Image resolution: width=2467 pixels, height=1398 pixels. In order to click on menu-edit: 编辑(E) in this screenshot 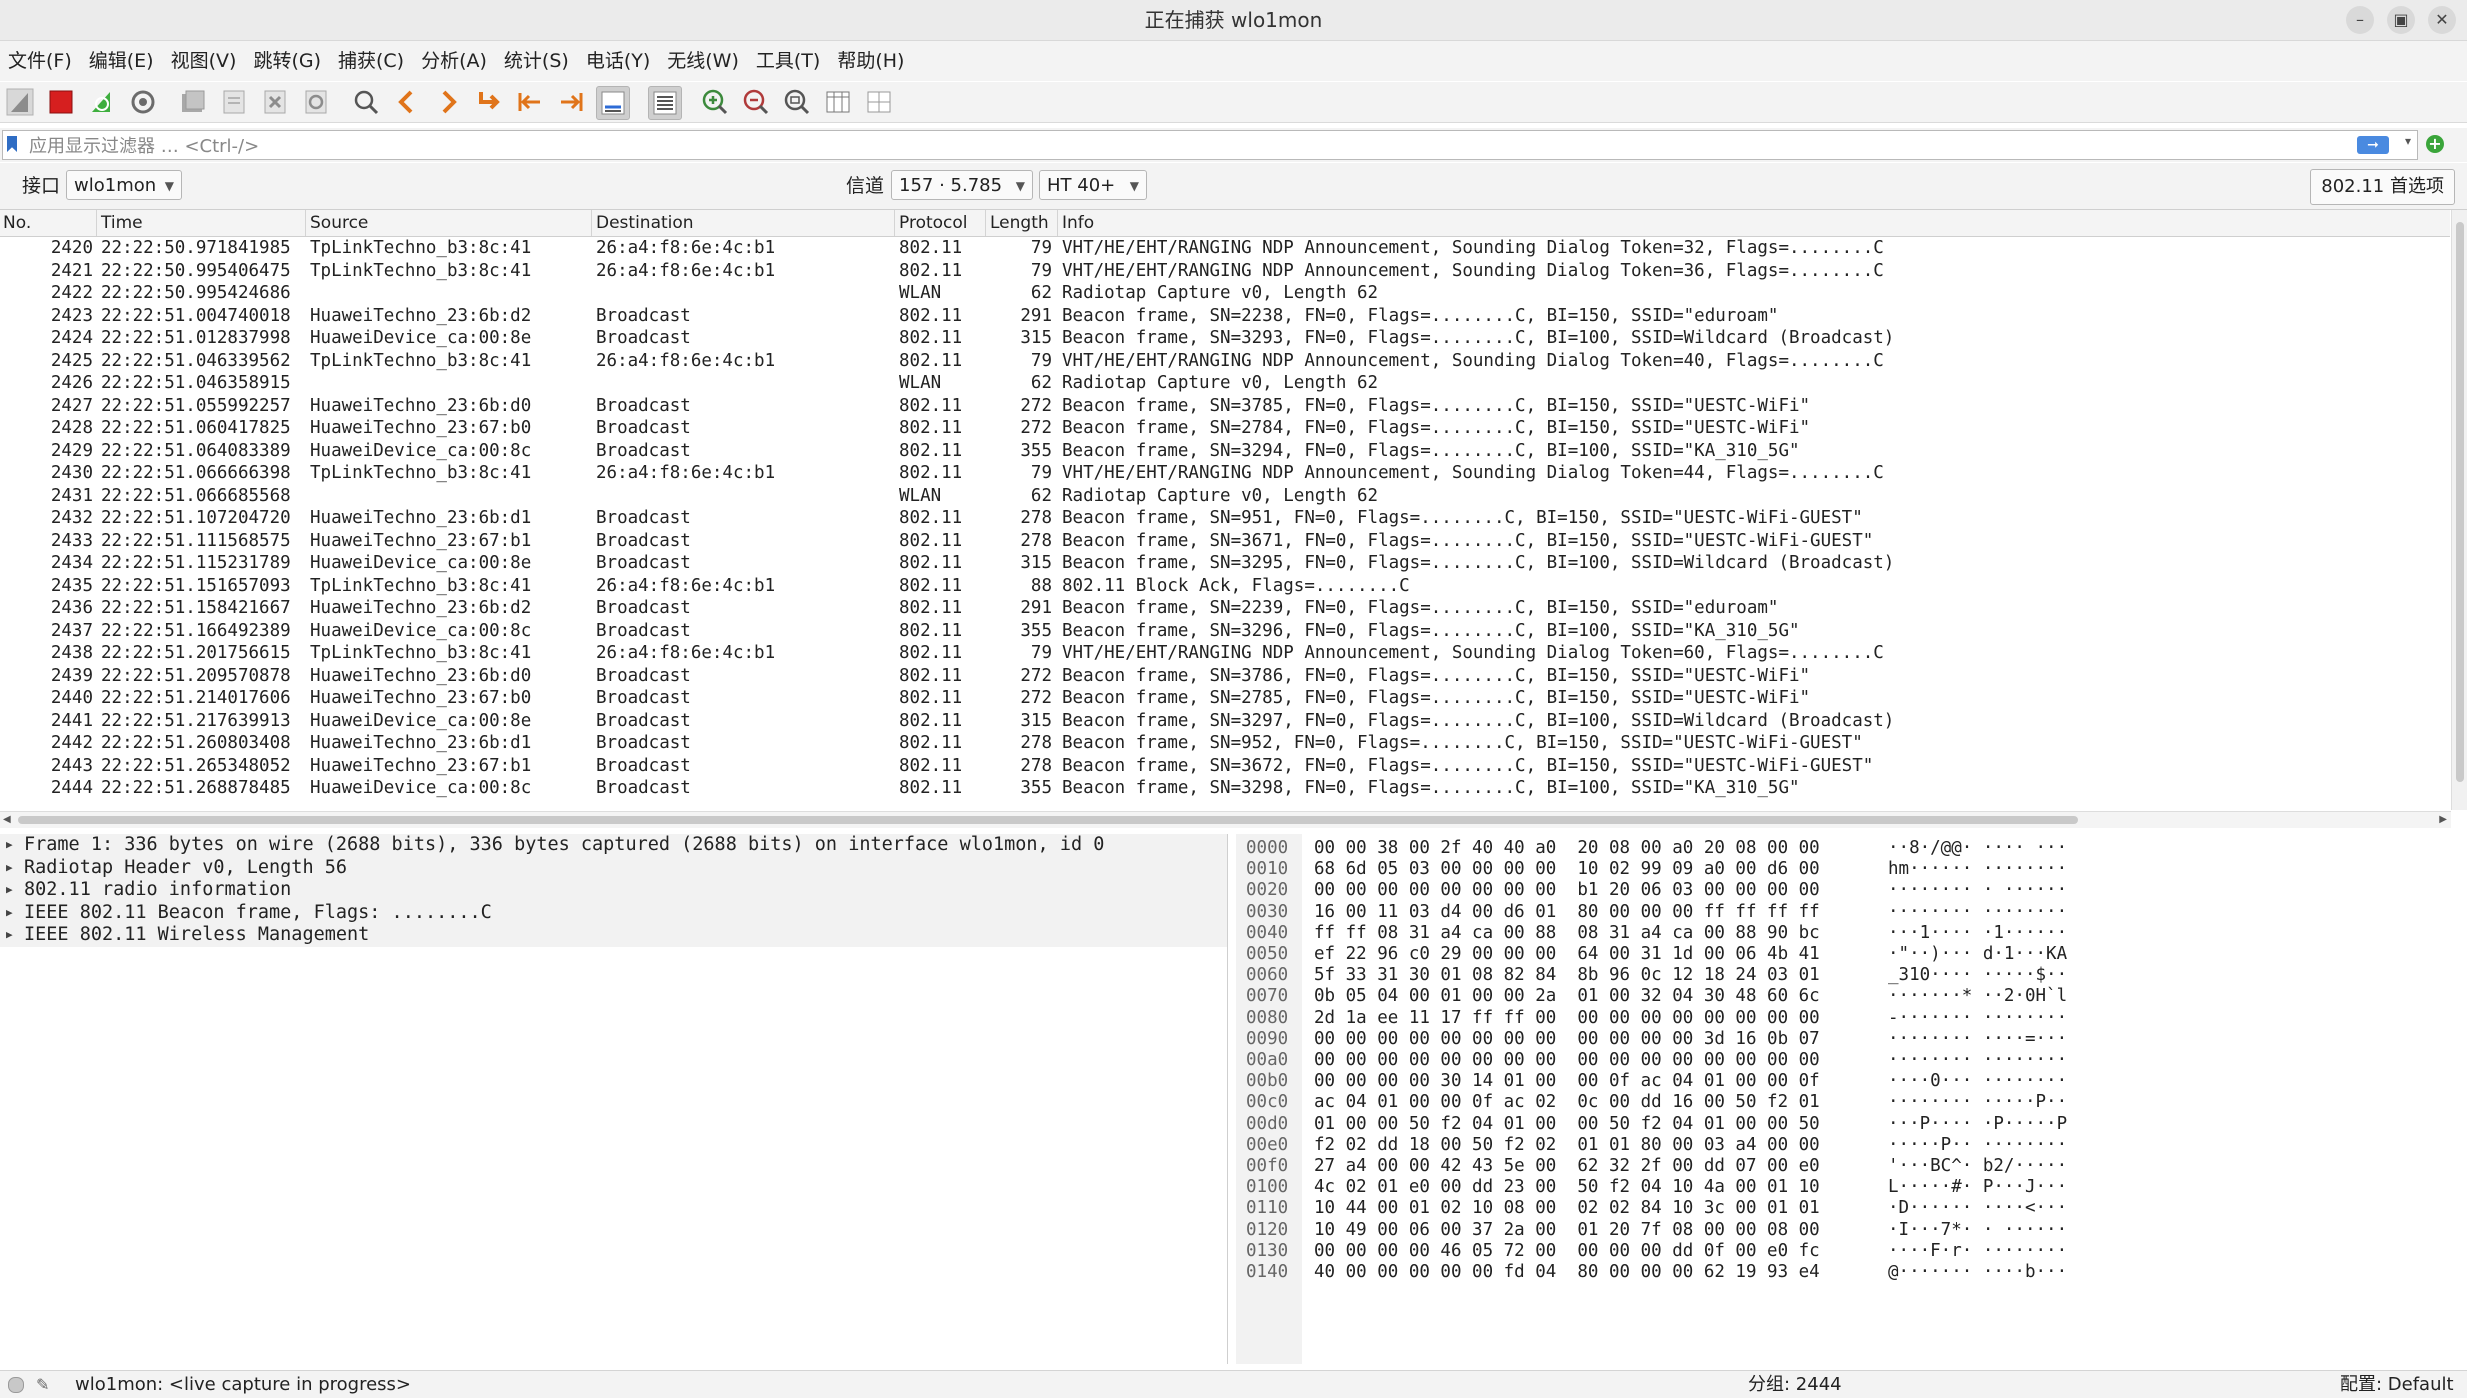, I will do `click(122, 61)`.